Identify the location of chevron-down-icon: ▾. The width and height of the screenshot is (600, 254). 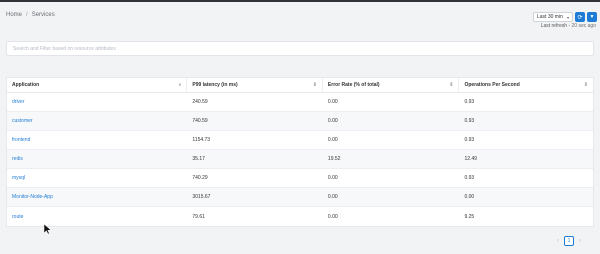
(567, 17).